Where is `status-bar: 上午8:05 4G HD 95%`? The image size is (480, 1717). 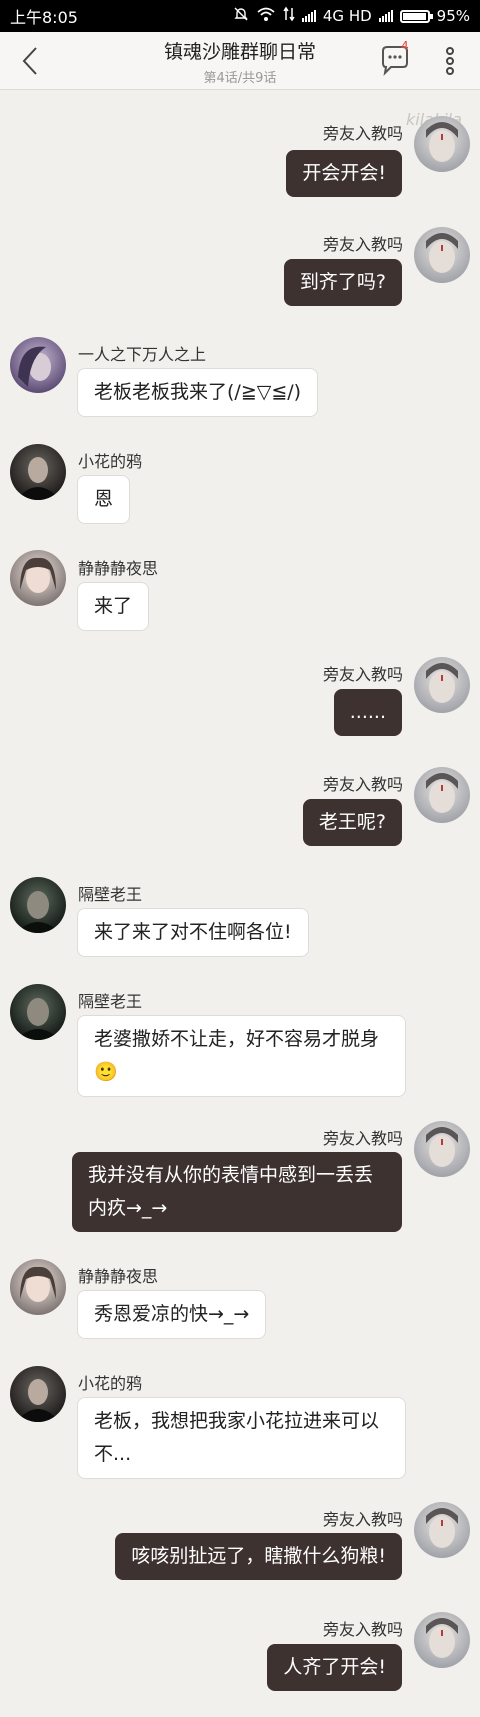
status-bar: 上午8:05 4G HD 95% is located at coordinates (240, 16).